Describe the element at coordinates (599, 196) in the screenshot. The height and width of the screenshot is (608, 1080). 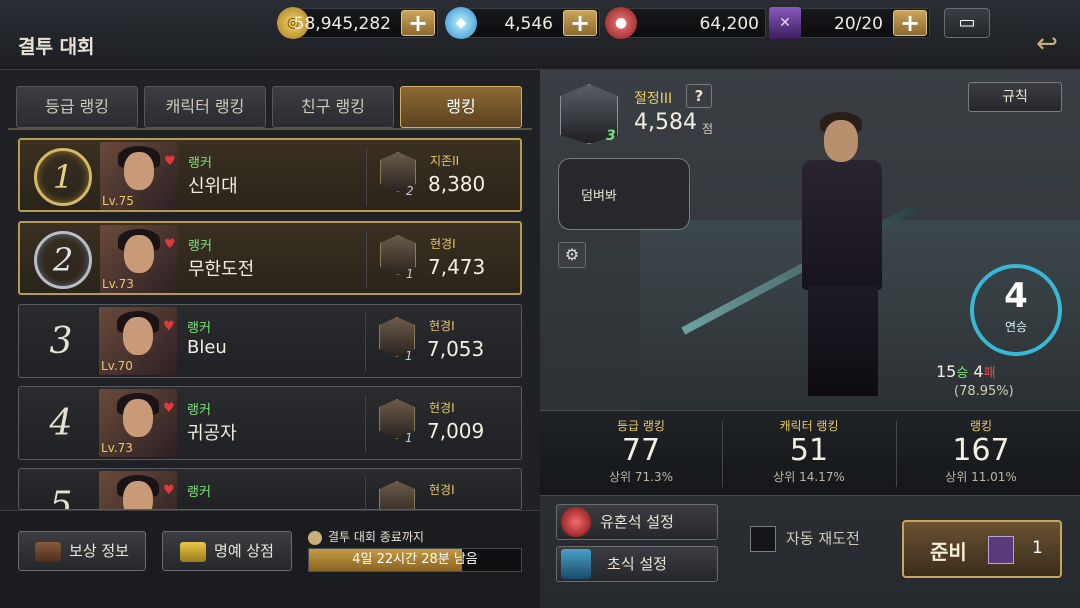
I see `speech-text: 덤벼봐` at that location.